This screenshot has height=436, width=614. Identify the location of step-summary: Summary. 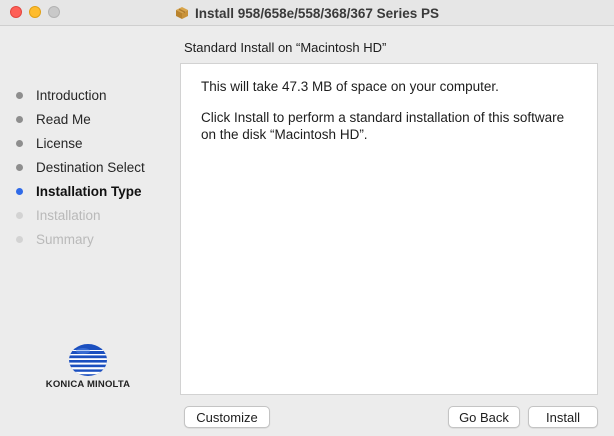
(96, 239).